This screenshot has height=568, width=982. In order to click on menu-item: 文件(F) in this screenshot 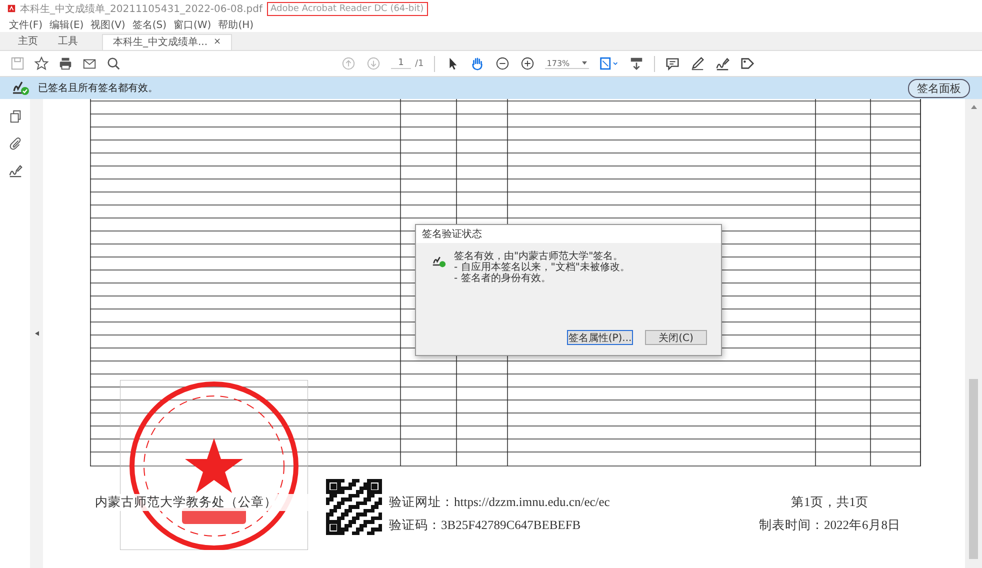, I will do `click(26, 25)`.